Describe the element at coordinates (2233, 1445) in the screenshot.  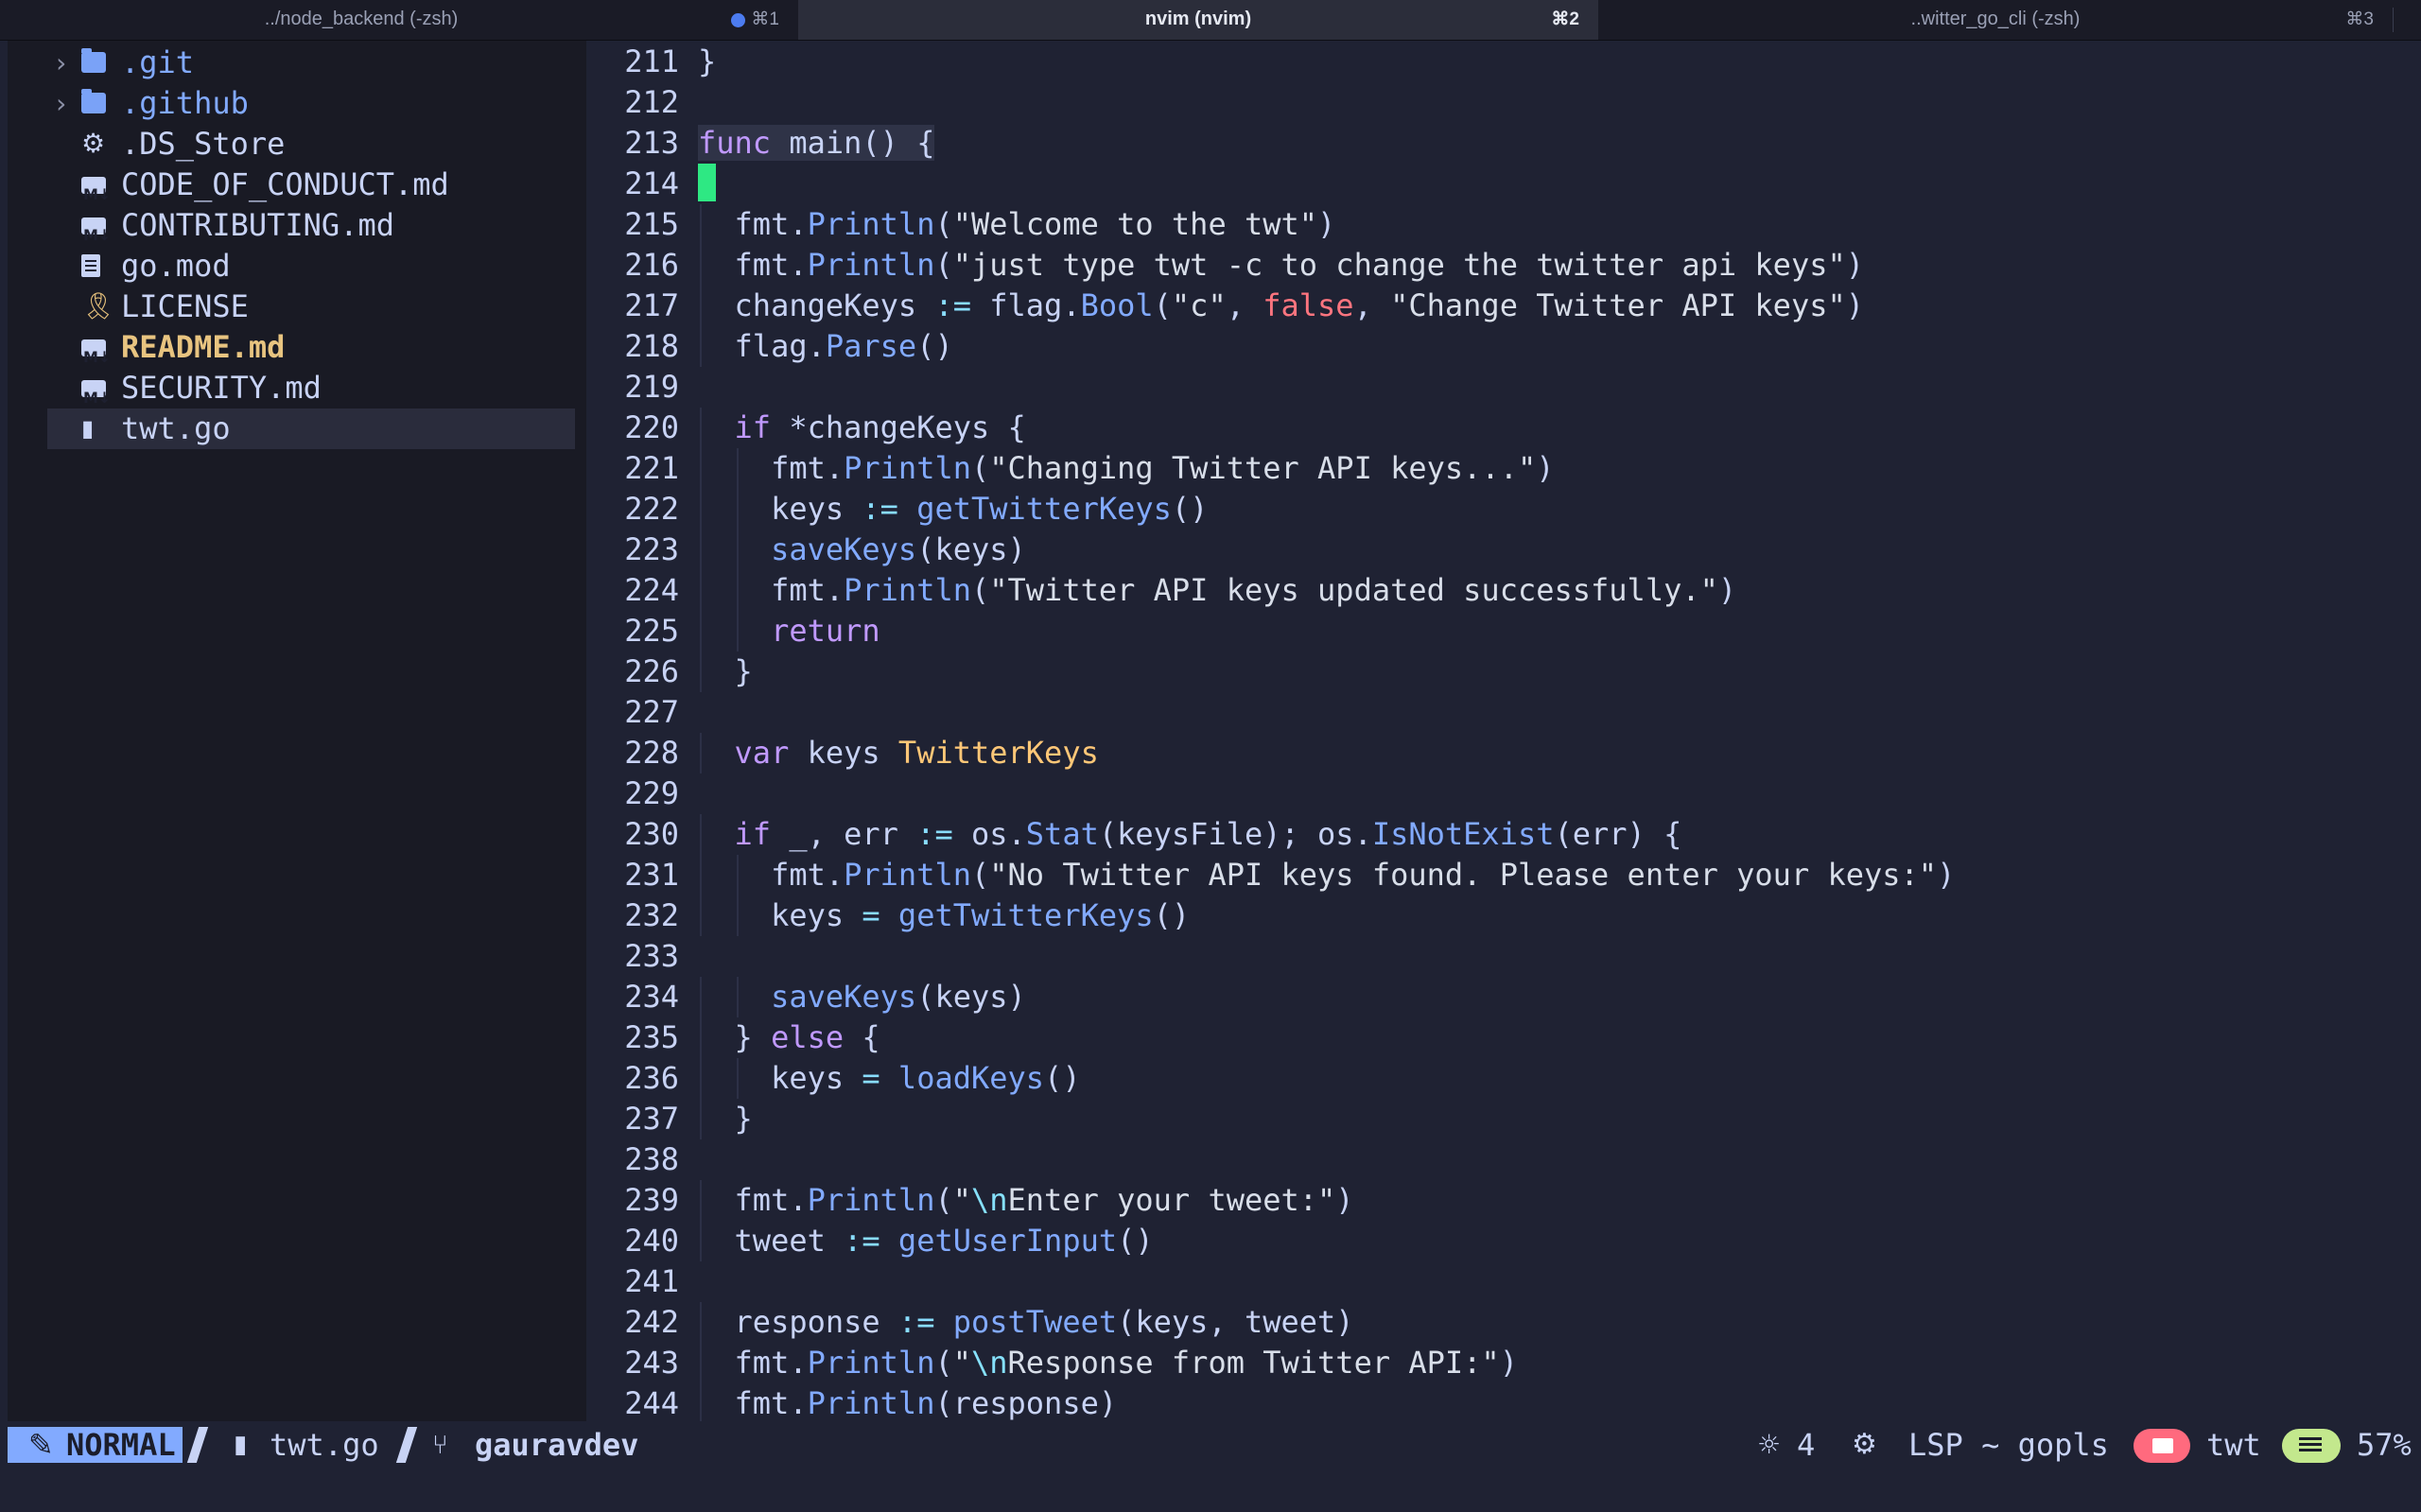
I see `project-name: twt` at that location.